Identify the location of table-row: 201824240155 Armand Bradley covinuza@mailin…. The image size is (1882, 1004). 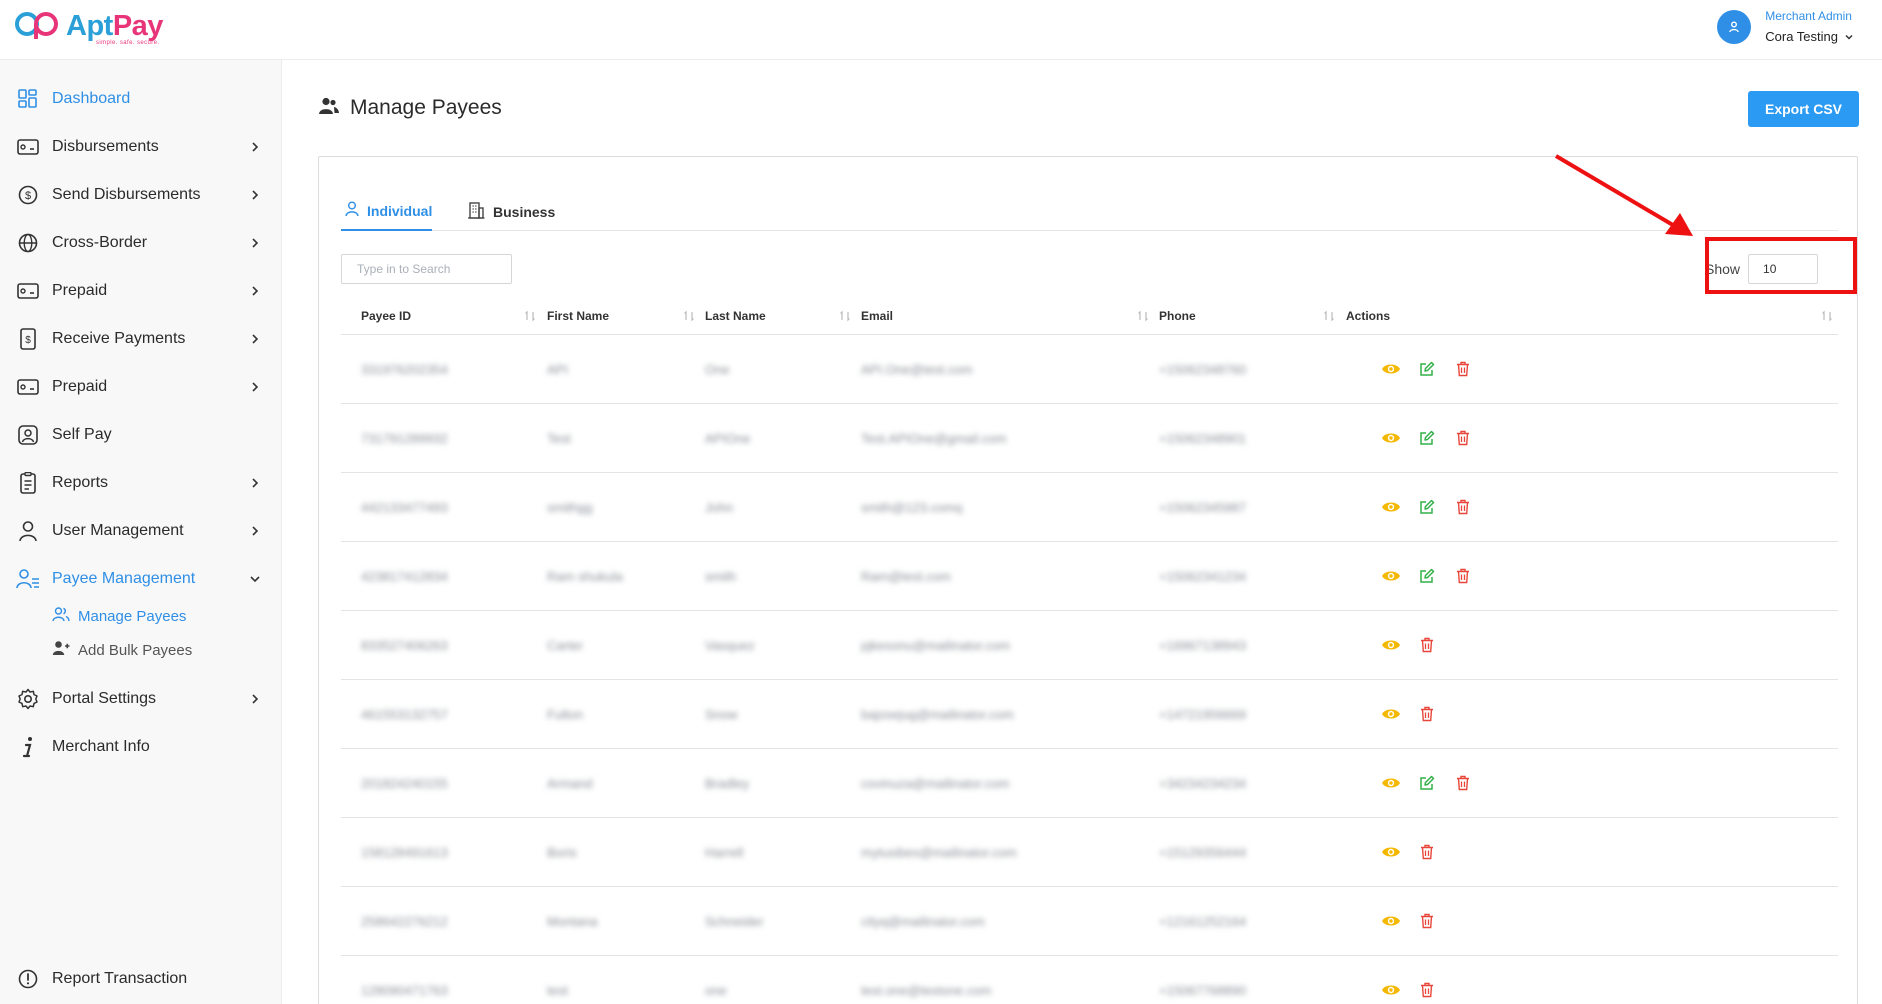
(1089, 783).